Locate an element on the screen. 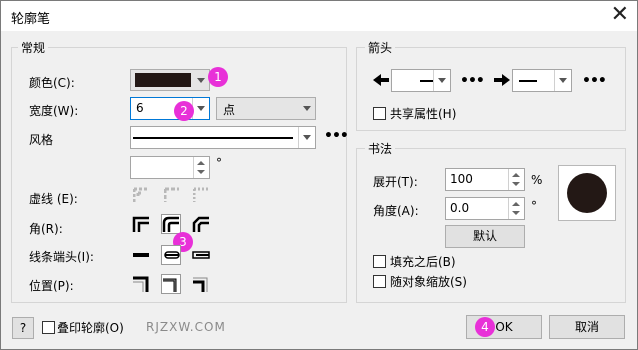 The image size is (638, 350). arrows-group-label: 箭头 is located at coordinates (380, 47).